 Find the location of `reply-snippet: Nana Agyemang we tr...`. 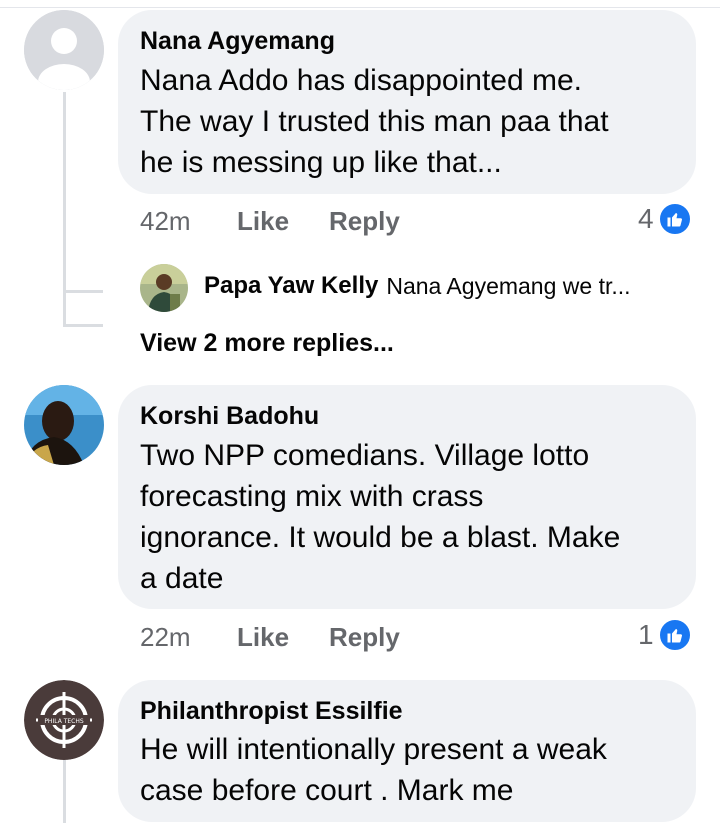

reply-snippet: Nana Agyemang we tr... is located at coordinates (508, 285).